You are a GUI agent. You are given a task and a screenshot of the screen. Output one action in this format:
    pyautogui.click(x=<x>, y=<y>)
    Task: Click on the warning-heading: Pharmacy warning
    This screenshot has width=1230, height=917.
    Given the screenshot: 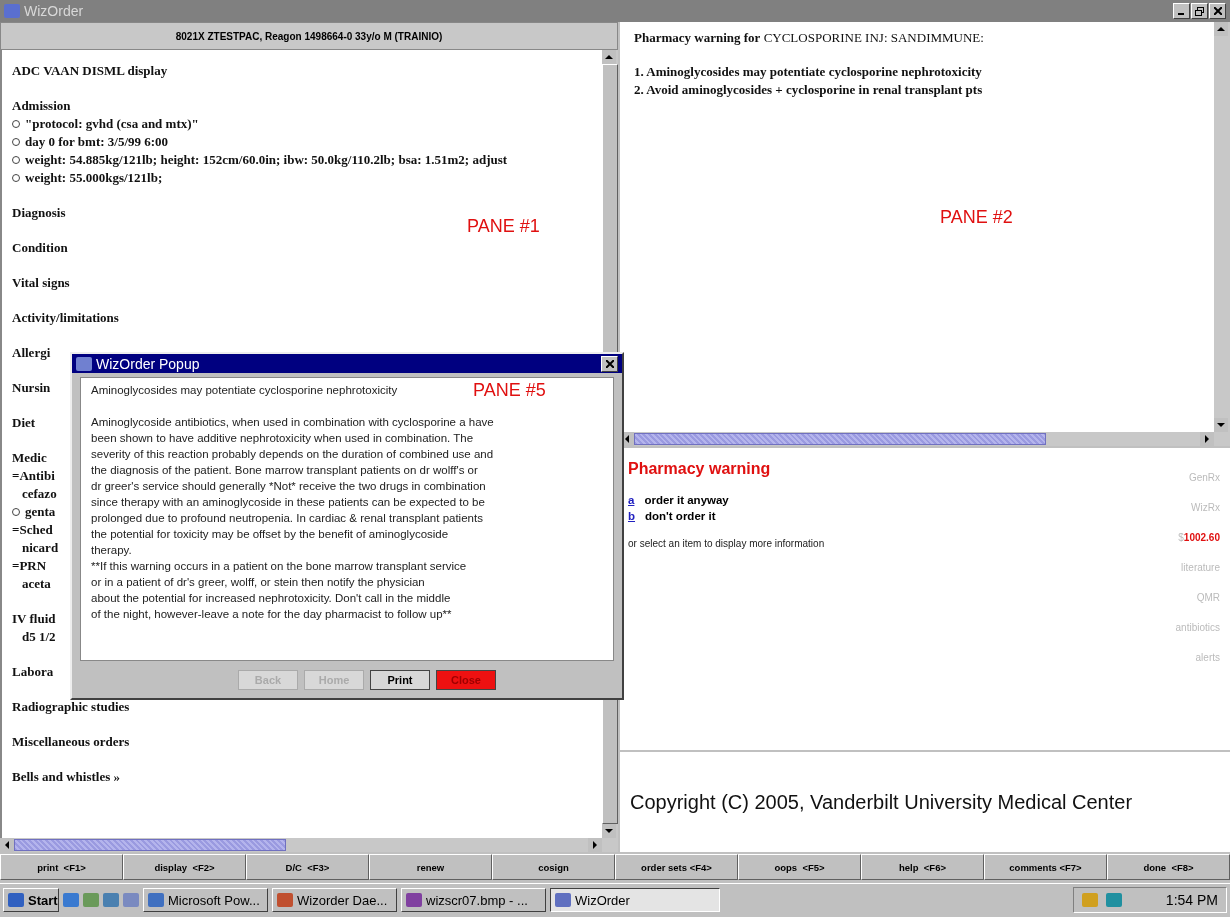 What is the action you would take?
    pyautogui.click(x=700, y=469)
    